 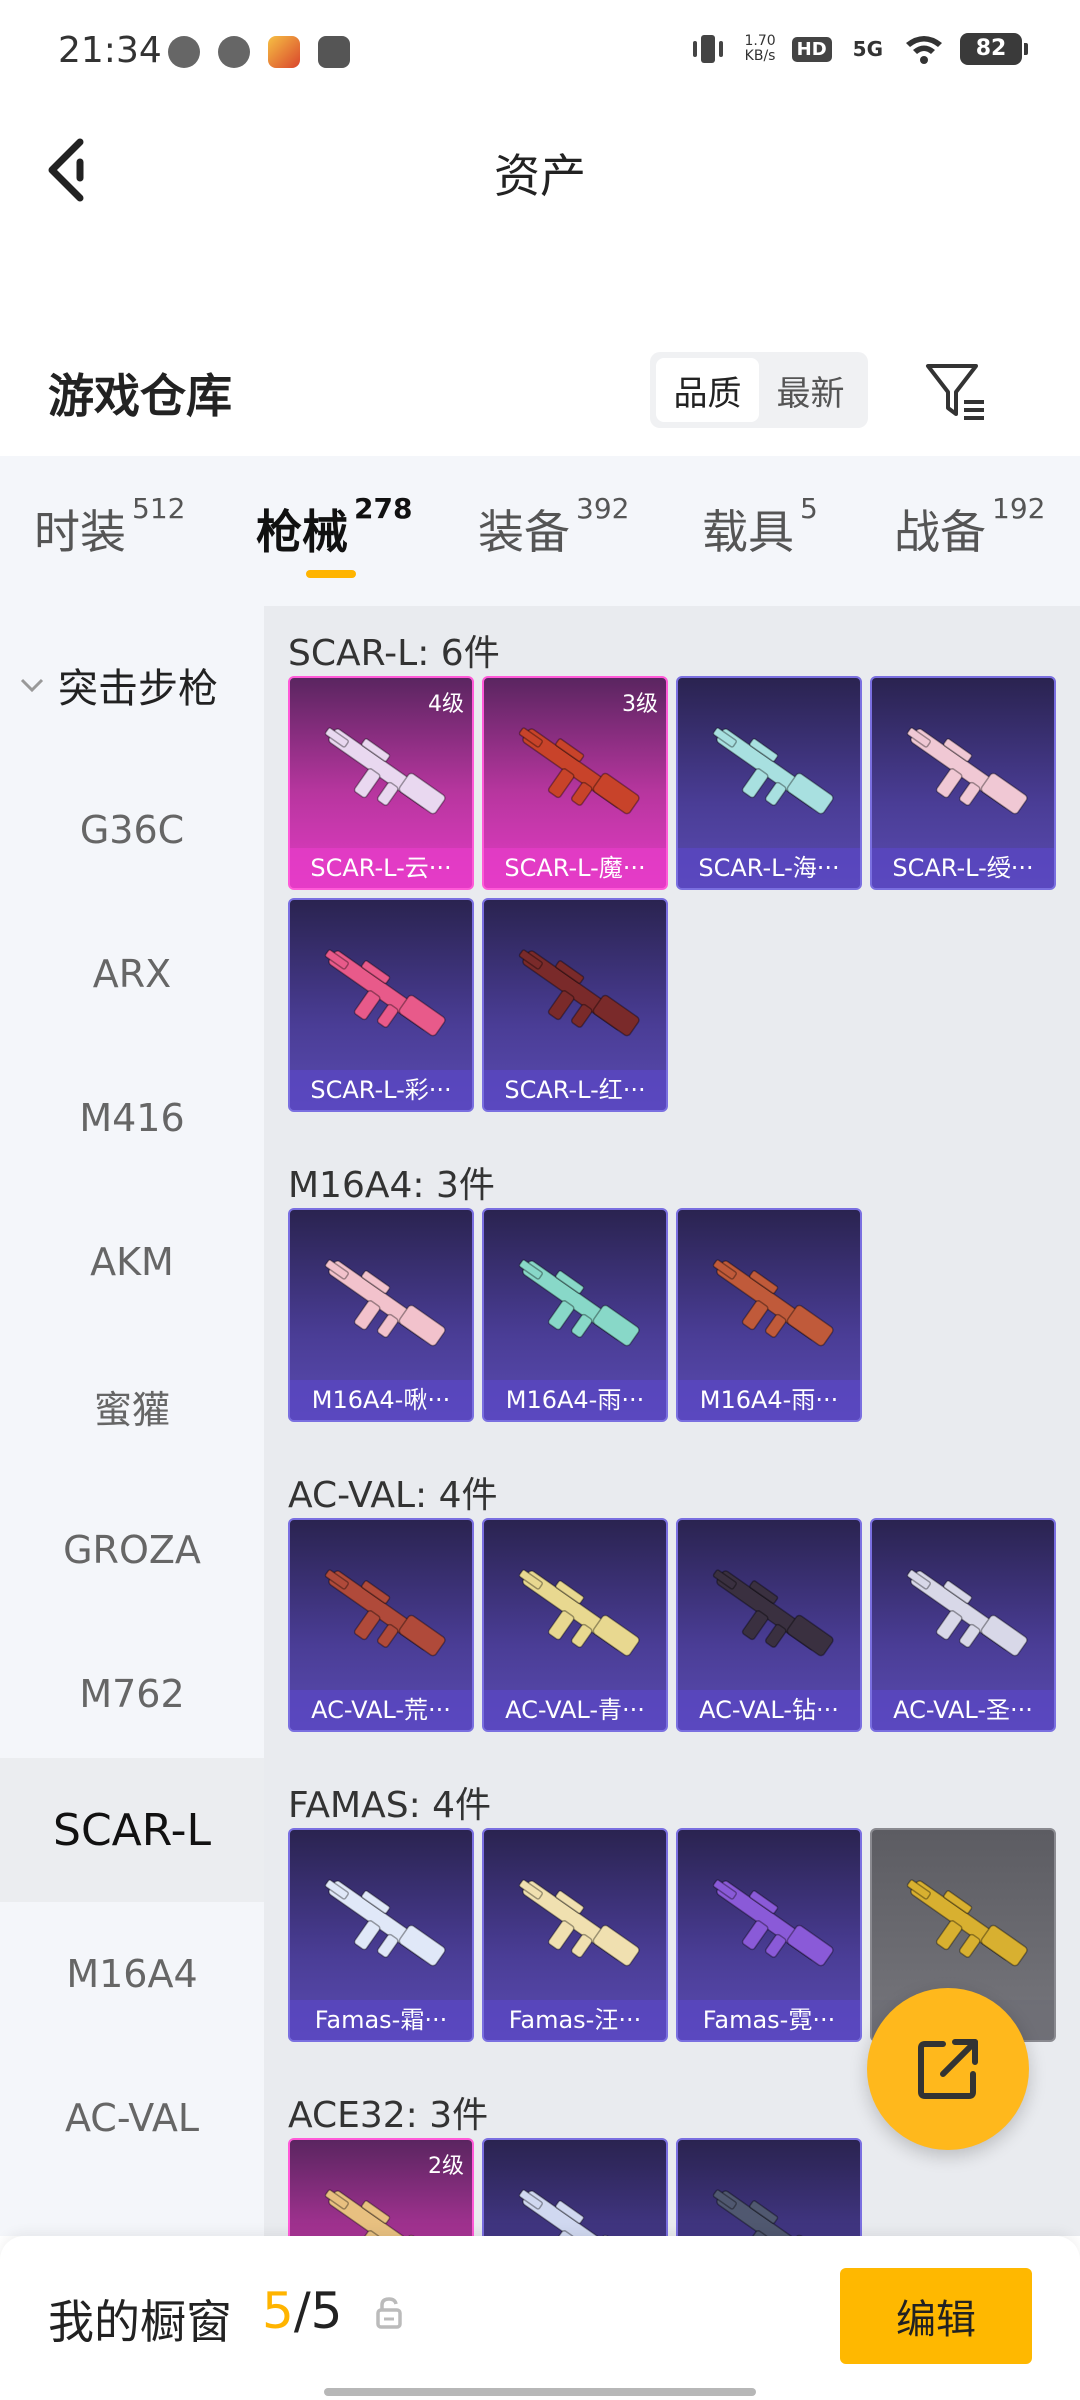 I want to click on weapon-skin-card: 4级 SCAR-L-云···, so click(x=381, y=783).